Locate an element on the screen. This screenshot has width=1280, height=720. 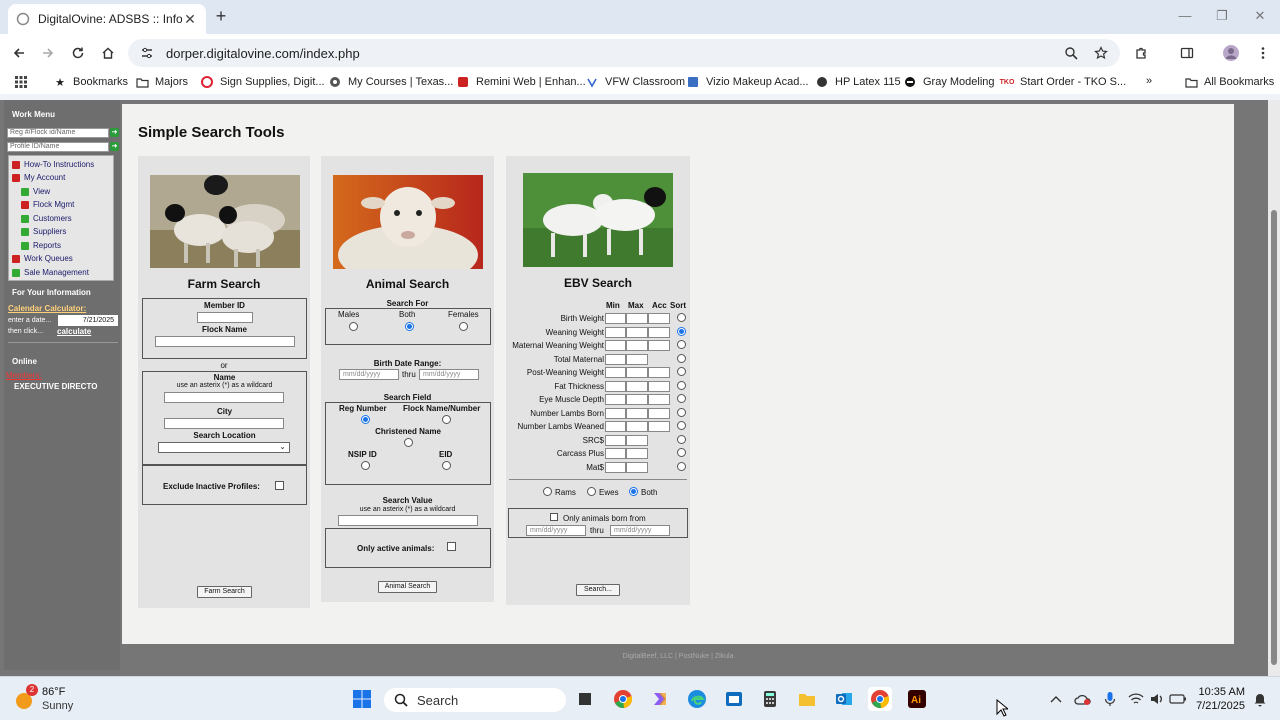
outlook-calendar-icon is located at coordinates (734, 699).